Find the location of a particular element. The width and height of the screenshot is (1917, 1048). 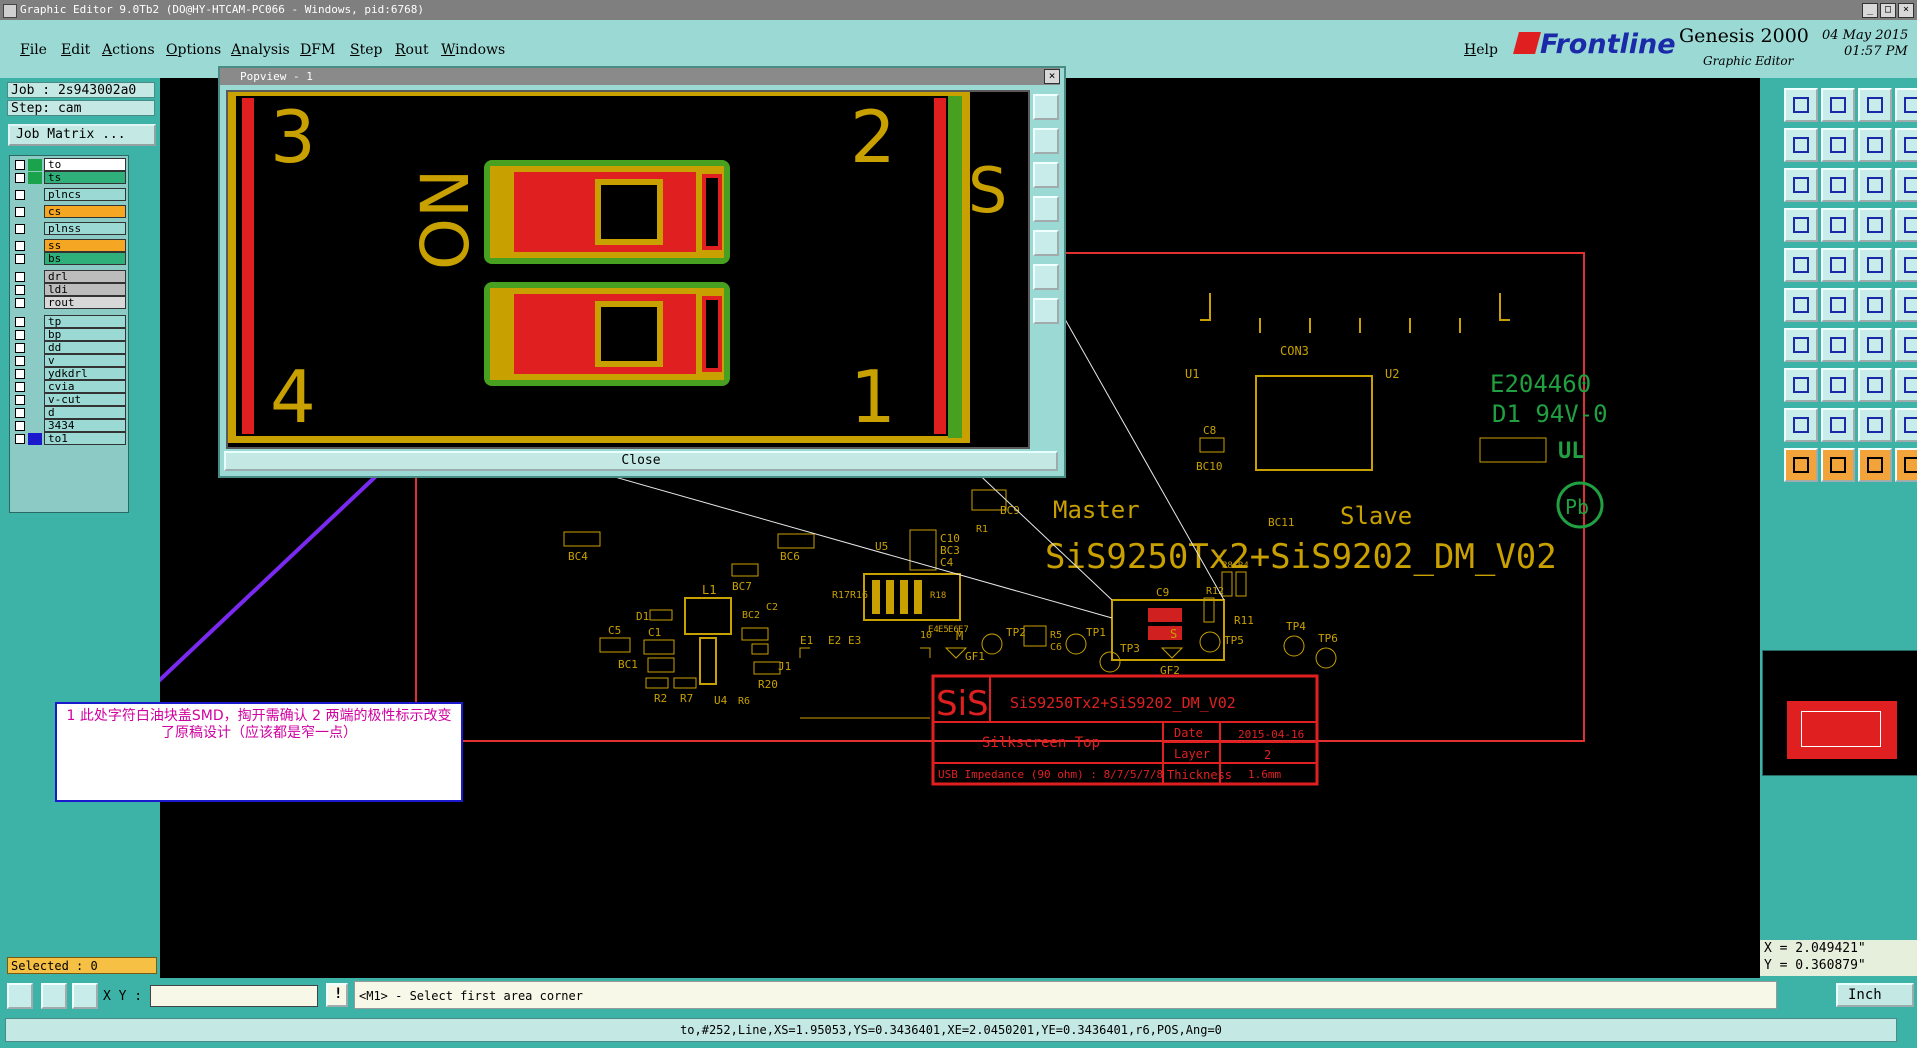

surface-icon is located at coordinates (1906, 305).